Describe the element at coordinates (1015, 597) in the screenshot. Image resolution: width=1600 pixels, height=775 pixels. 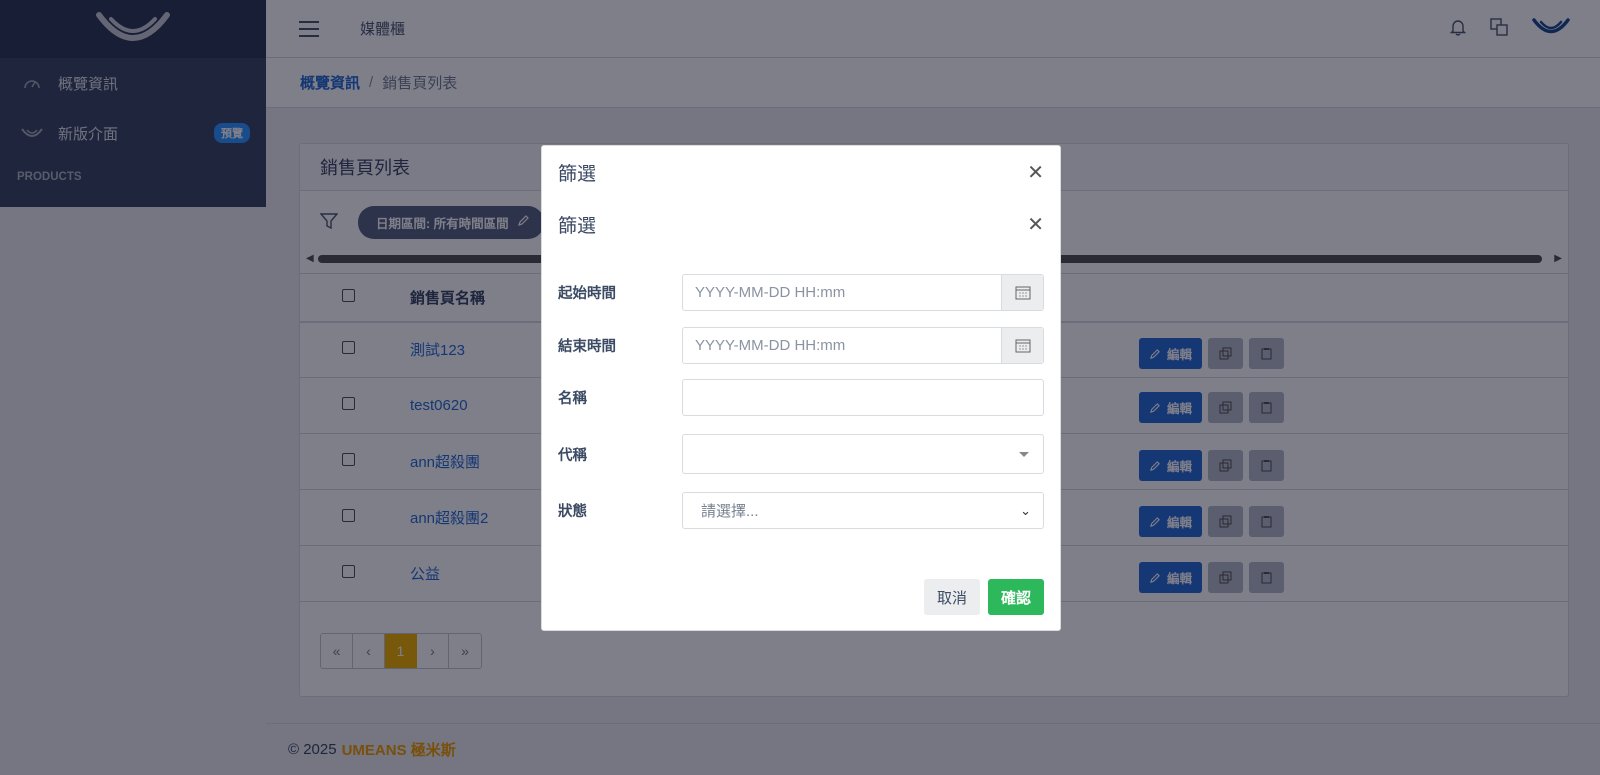
I see `confirm-button: 確認` at that location.